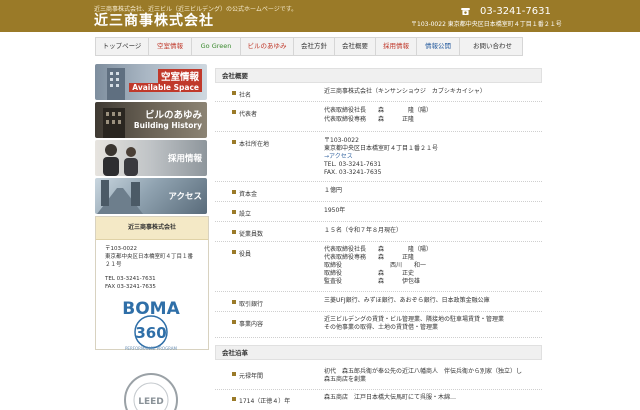  What do you see at coordinates (492, 46) in the screenshot?
I see `nav-contact: お問い合わせ` at bounding box center [492, 46].